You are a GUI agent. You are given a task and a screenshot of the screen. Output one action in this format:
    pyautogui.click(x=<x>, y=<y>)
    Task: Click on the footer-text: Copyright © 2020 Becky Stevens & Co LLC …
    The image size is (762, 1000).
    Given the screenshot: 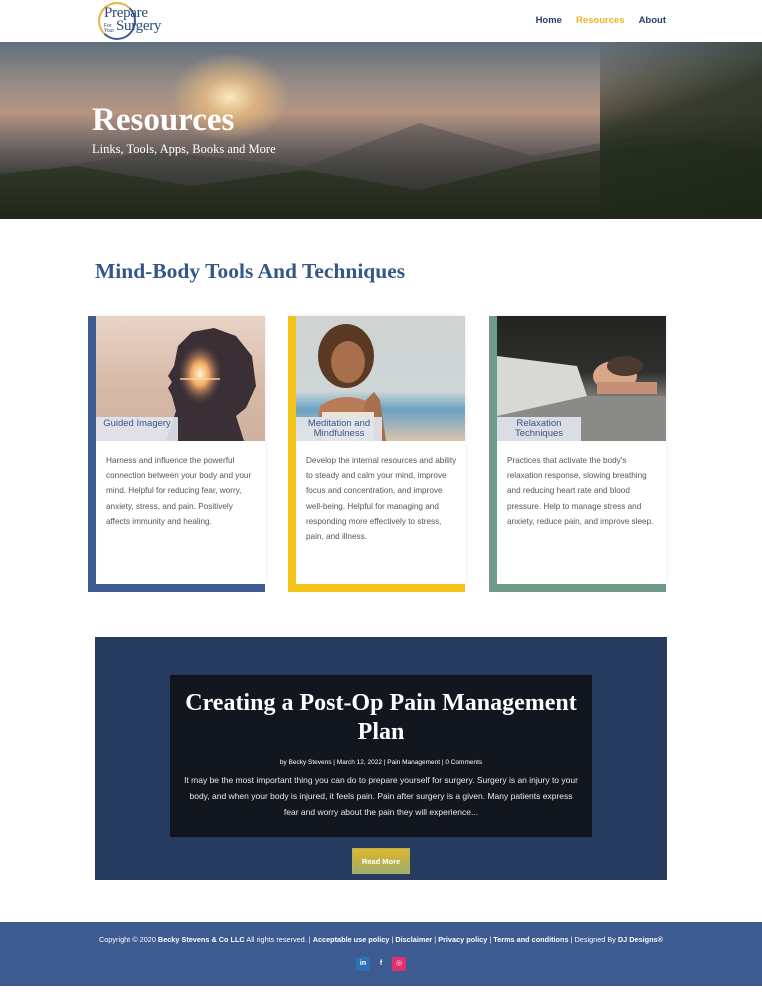 What is the action you would take?
    pyautogui.click(x=381, y=939)
    